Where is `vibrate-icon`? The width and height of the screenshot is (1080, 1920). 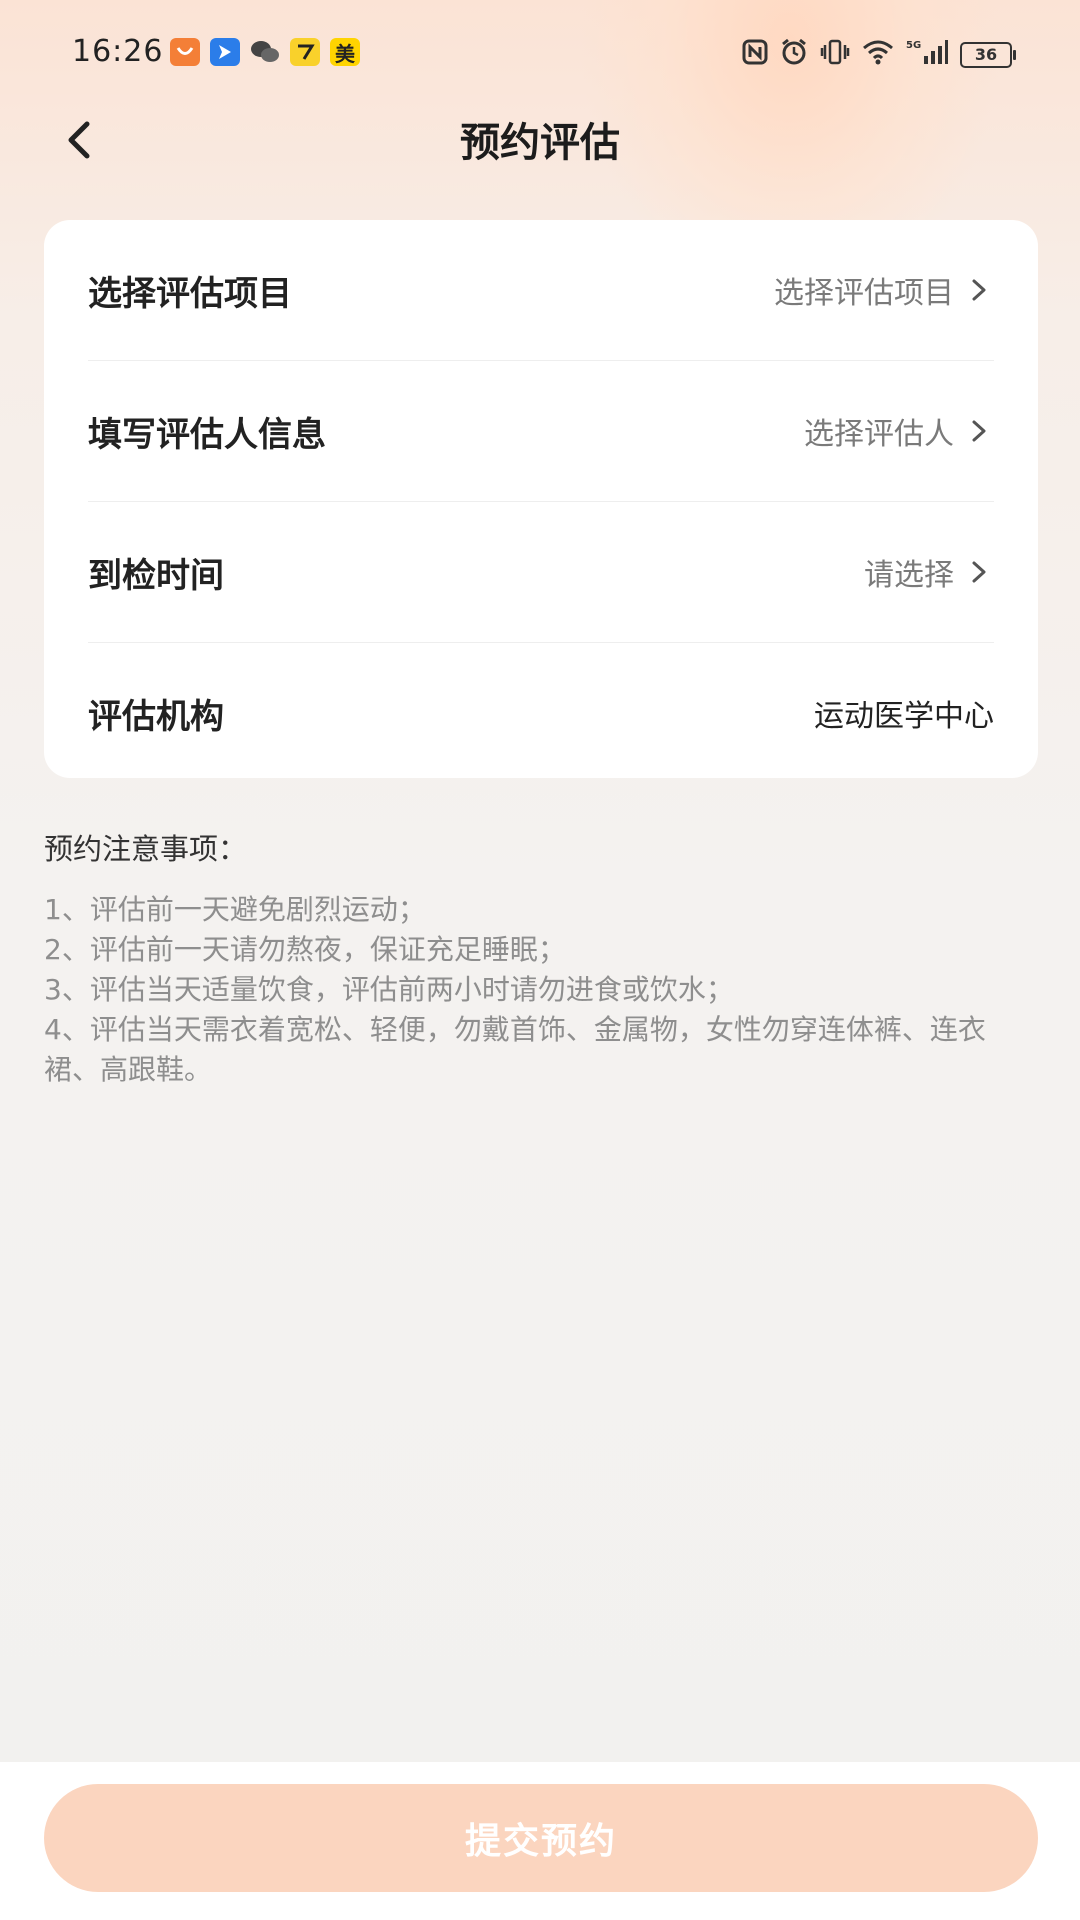 vibrate-icon is located at coordinates (835, 55).